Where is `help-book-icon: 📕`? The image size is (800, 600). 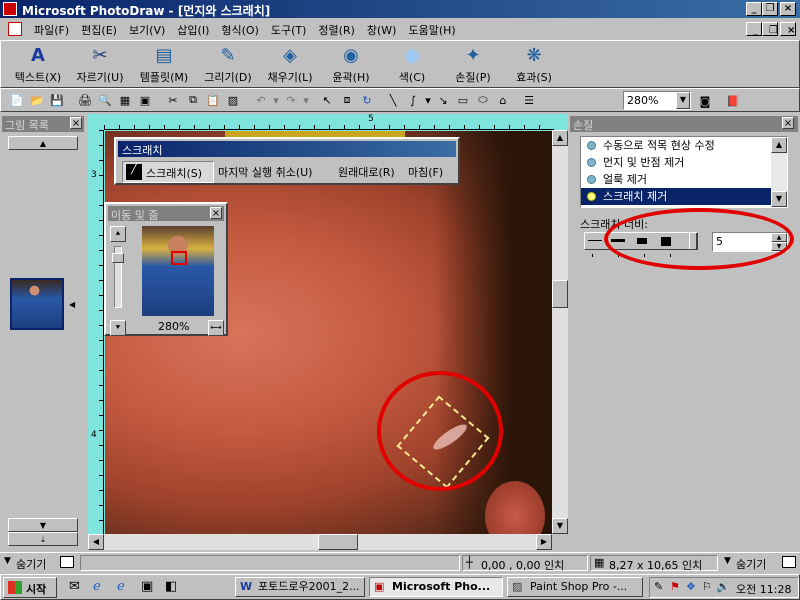 help-book-icon: 📕 is located at coordinates (733, 101).